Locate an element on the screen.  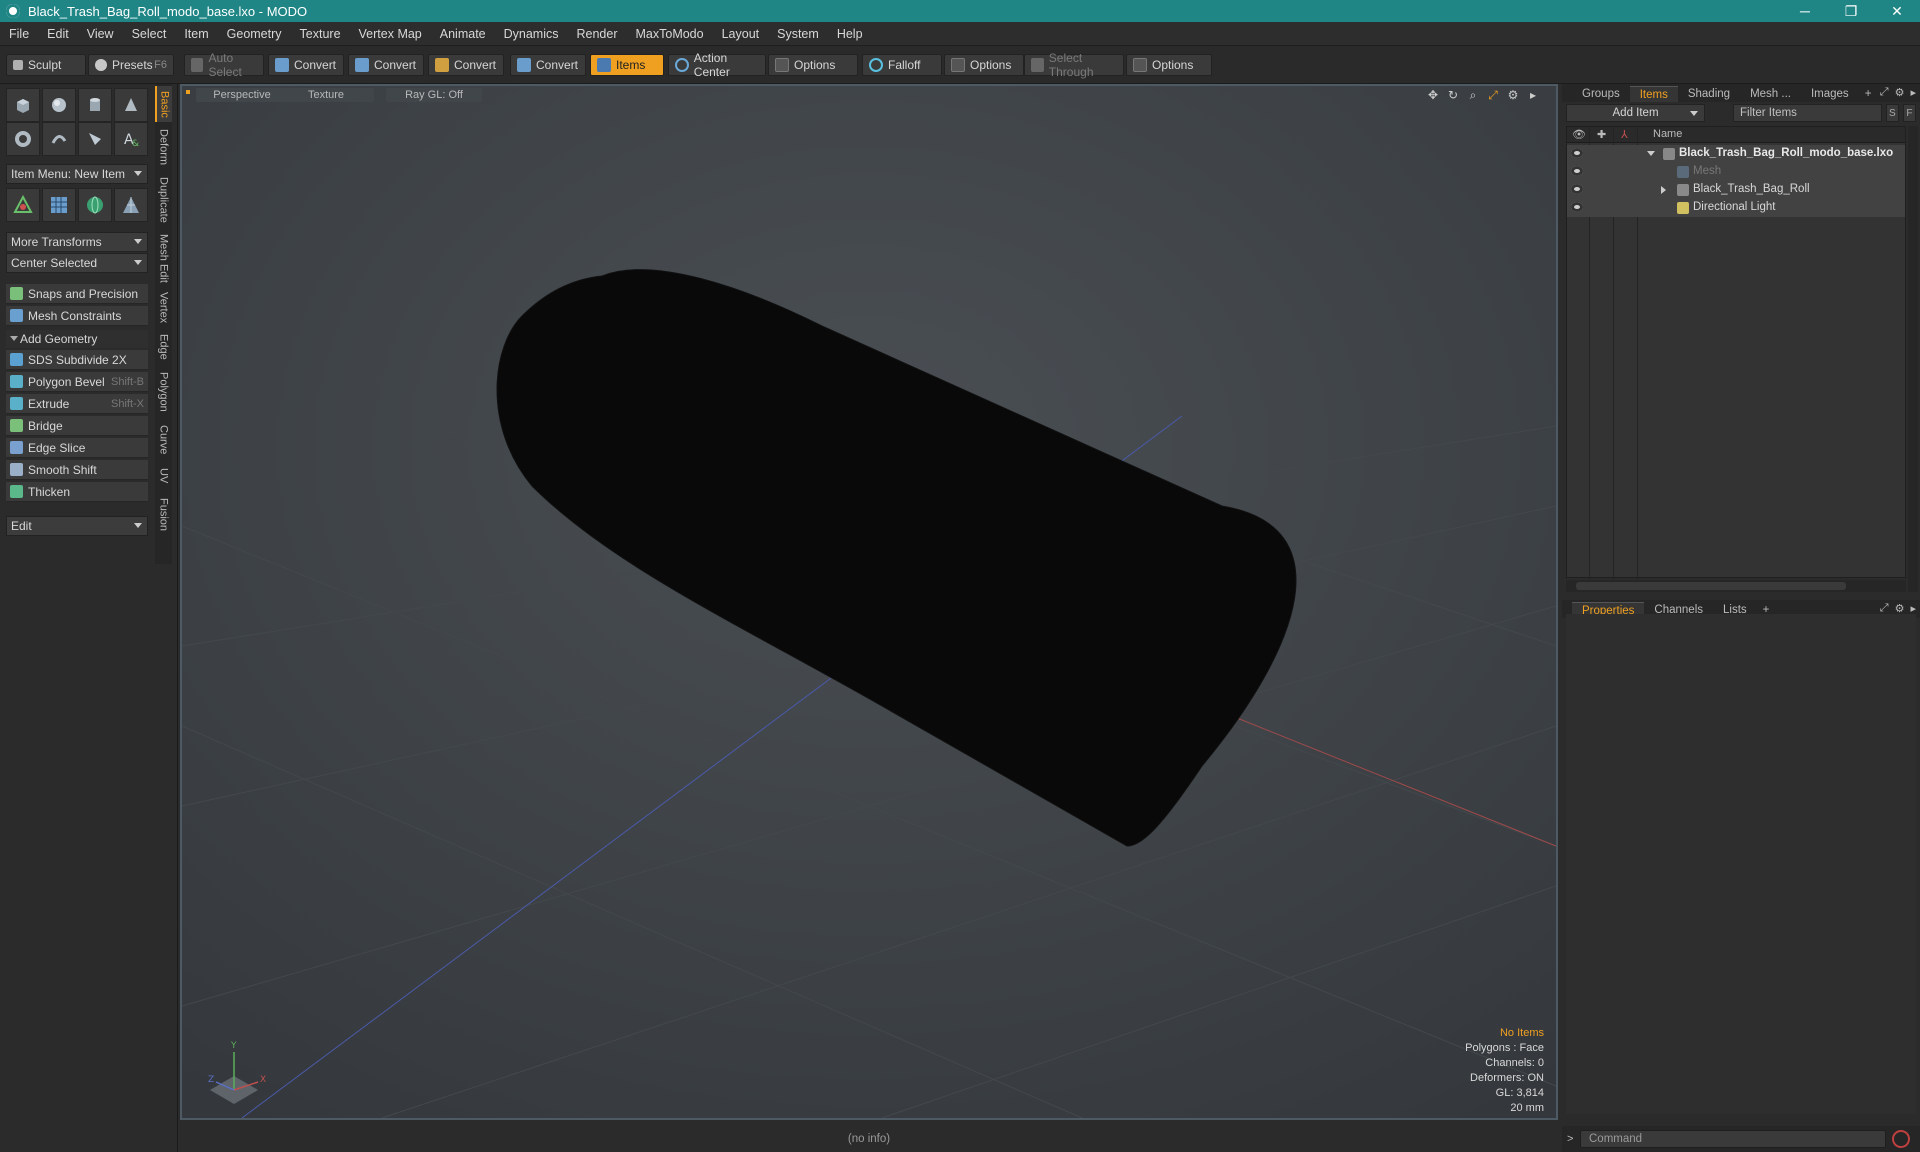
center-selected-dropdown: Center Selected is located at coordinates (77, 263).